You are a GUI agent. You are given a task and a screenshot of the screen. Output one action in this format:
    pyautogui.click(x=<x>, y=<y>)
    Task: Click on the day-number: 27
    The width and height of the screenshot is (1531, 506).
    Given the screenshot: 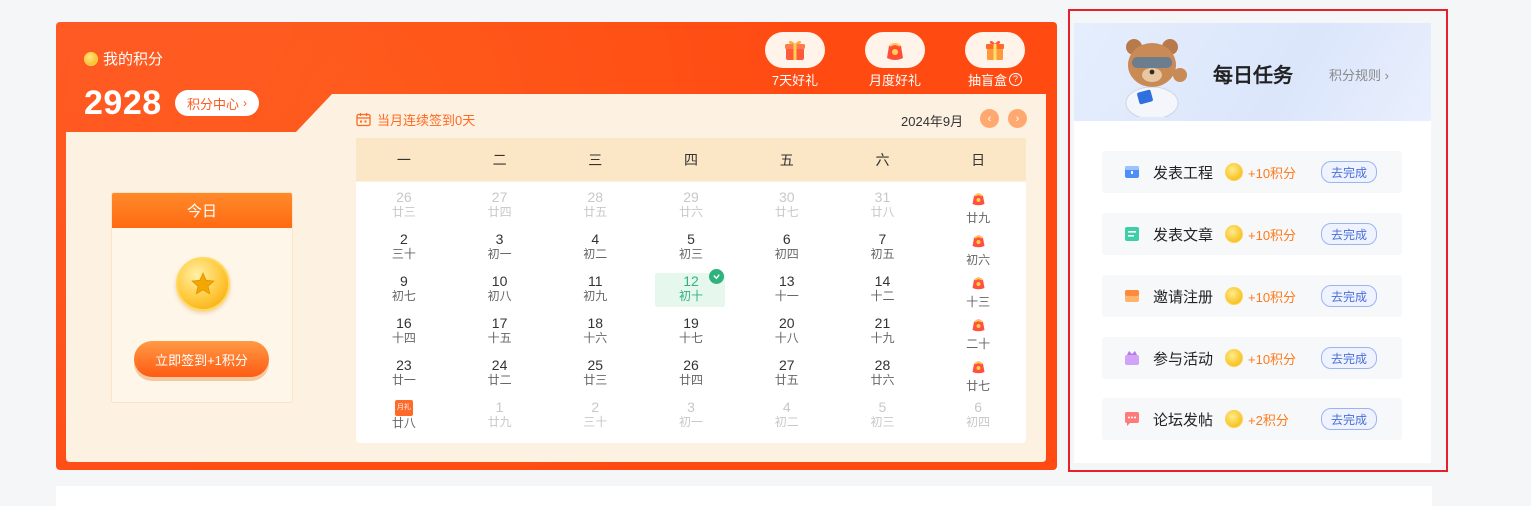 What is the action you would take?
    pyautogui.click(x=499, y=197)
    